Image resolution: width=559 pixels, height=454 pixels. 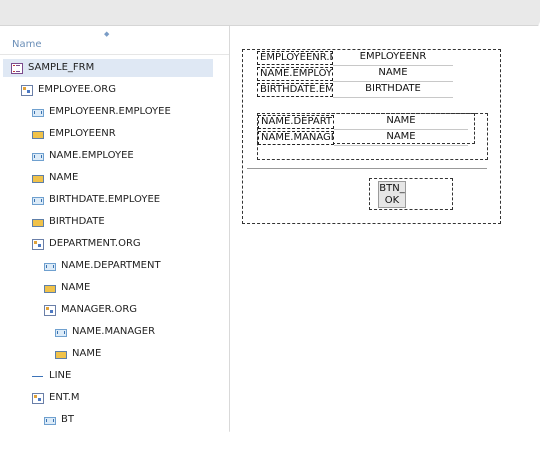 What do you see at coordinates (270, 13) in the screenshot?
I see `title-bar` at bounding box center [270, 13].